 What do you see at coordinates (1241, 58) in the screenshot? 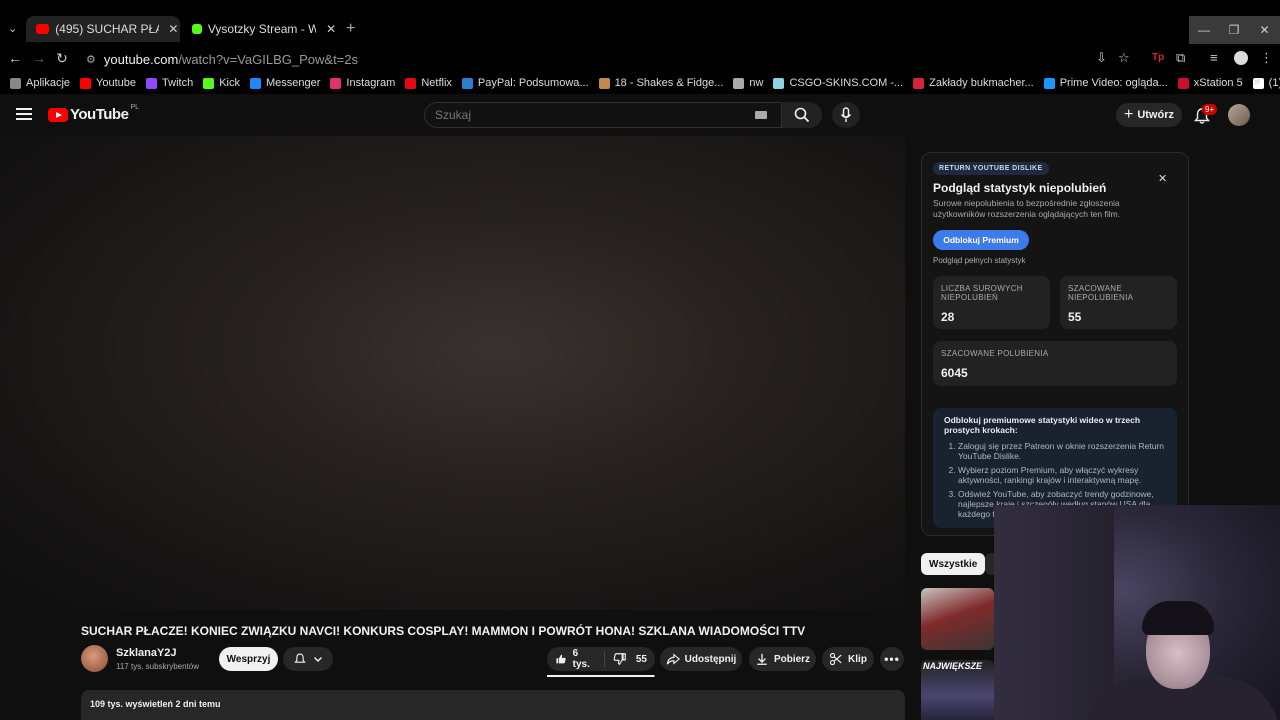
I see `profile-icon` at bounding box center [1241, 58].